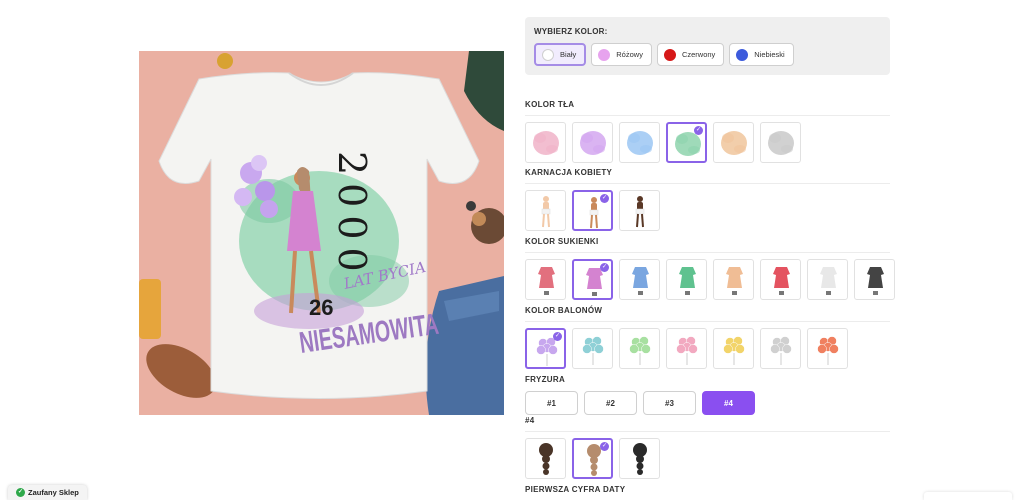  I want to click on background-color-options: ✓, so click(663, 142).